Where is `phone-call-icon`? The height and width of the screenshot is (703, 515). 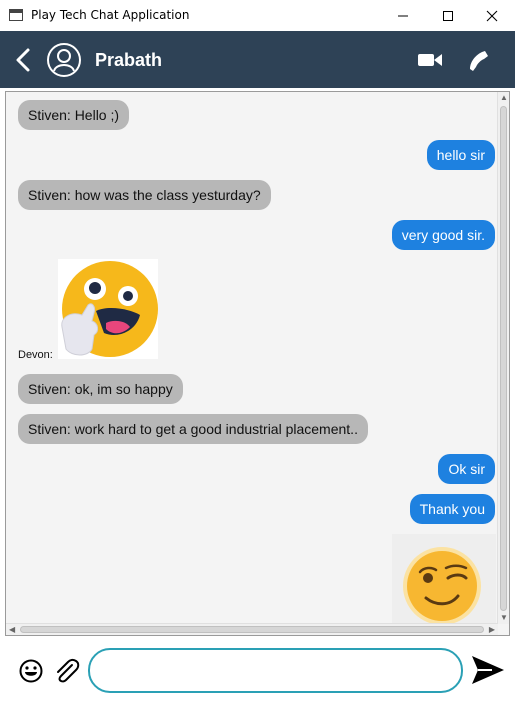 phone-call-icon is located at coordinates (479, 61).